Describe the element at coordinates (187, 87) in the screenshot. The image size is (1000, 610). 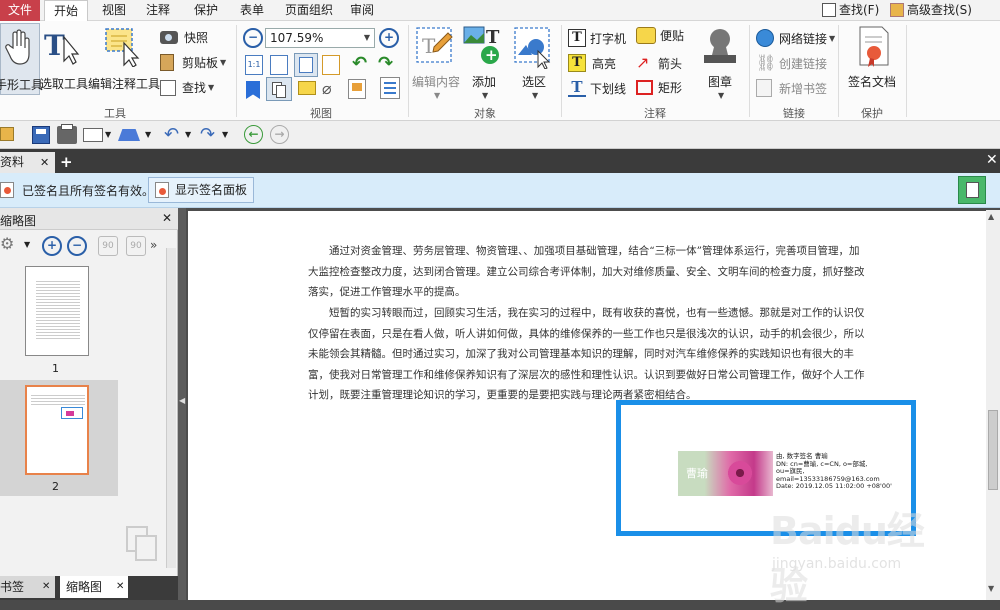
I see `find-button: 查找 ▼` at that location.